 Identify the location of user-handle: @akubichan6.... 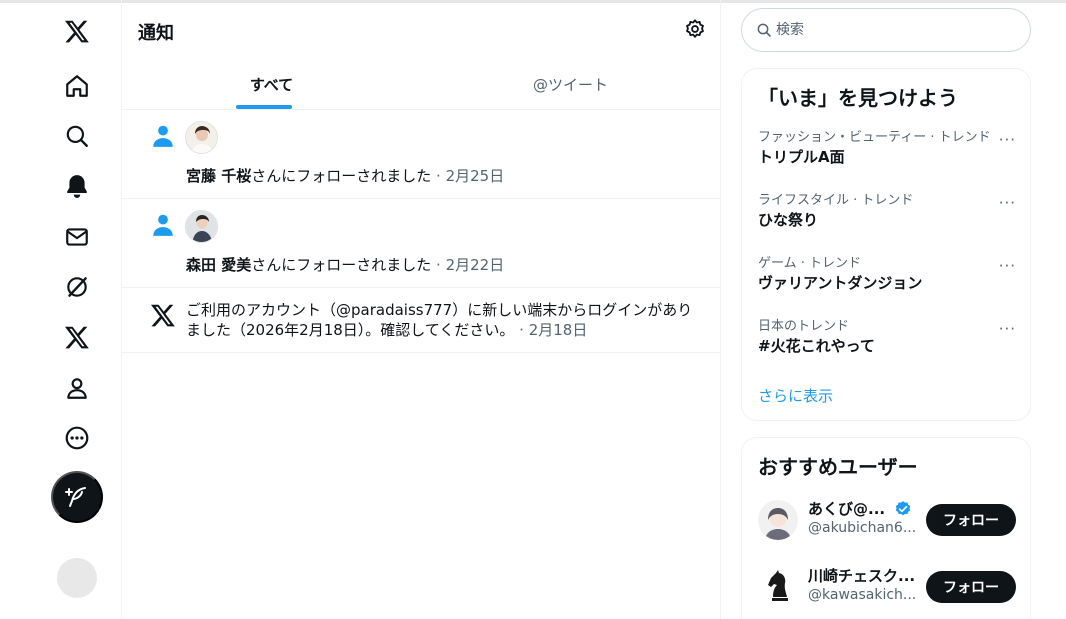
(862, 528).